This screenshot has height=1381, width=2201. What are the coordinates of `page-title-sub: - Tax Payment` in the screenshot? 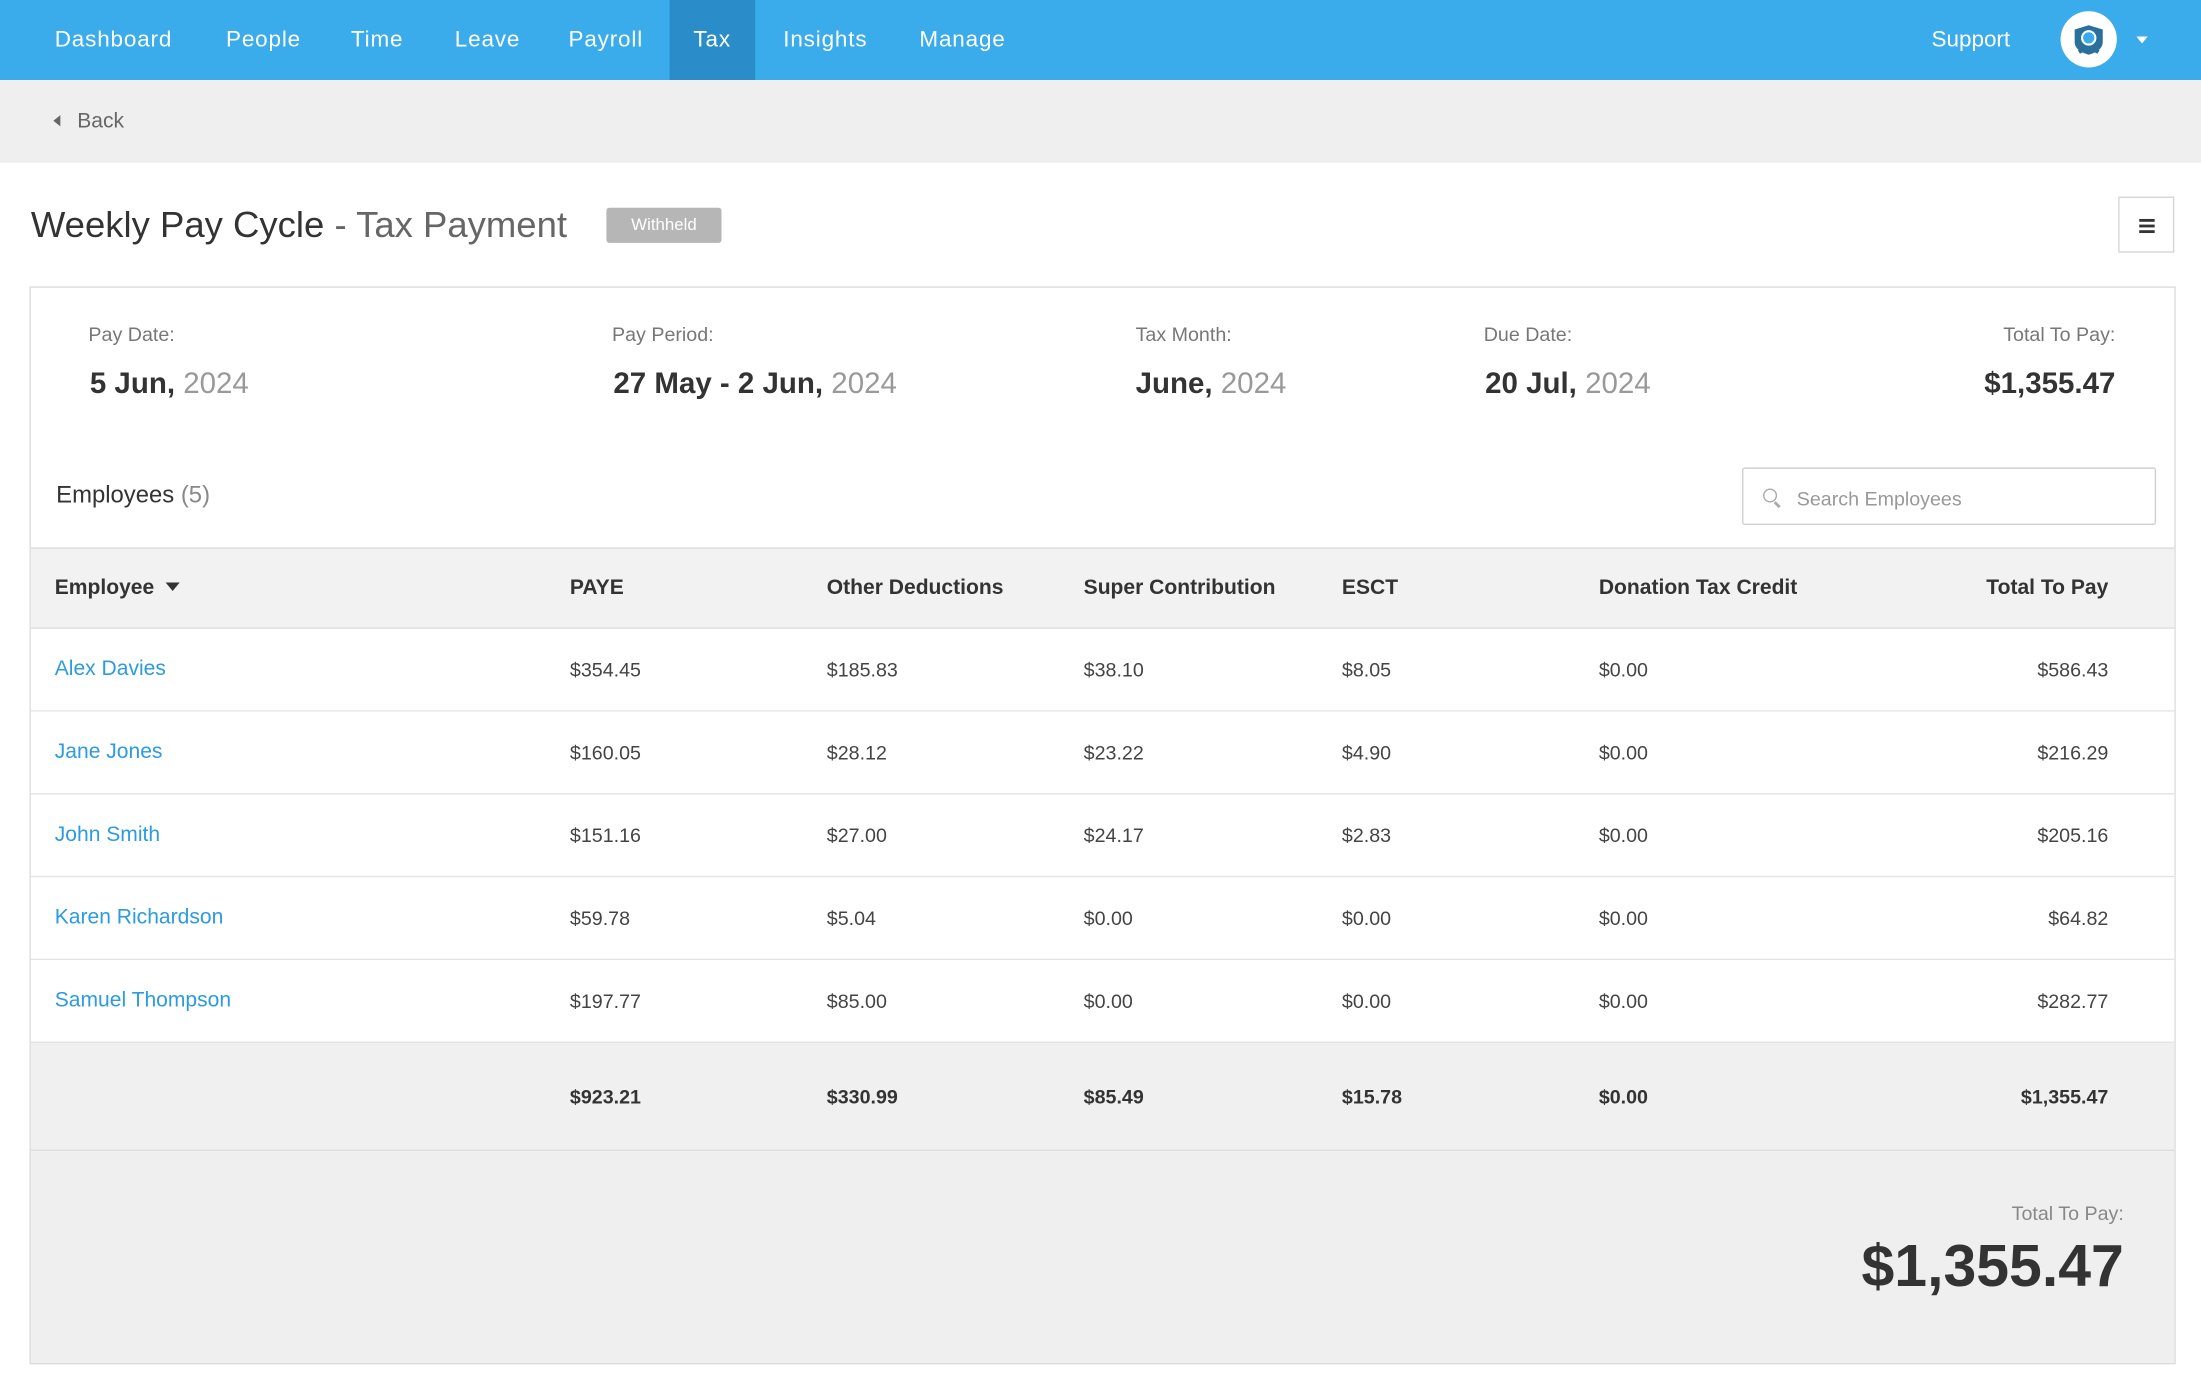 It's located at (446, 224).